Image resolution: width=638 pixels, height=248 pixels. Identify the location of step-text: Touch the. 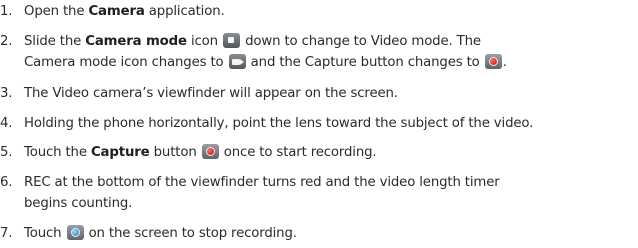
(57, 152).